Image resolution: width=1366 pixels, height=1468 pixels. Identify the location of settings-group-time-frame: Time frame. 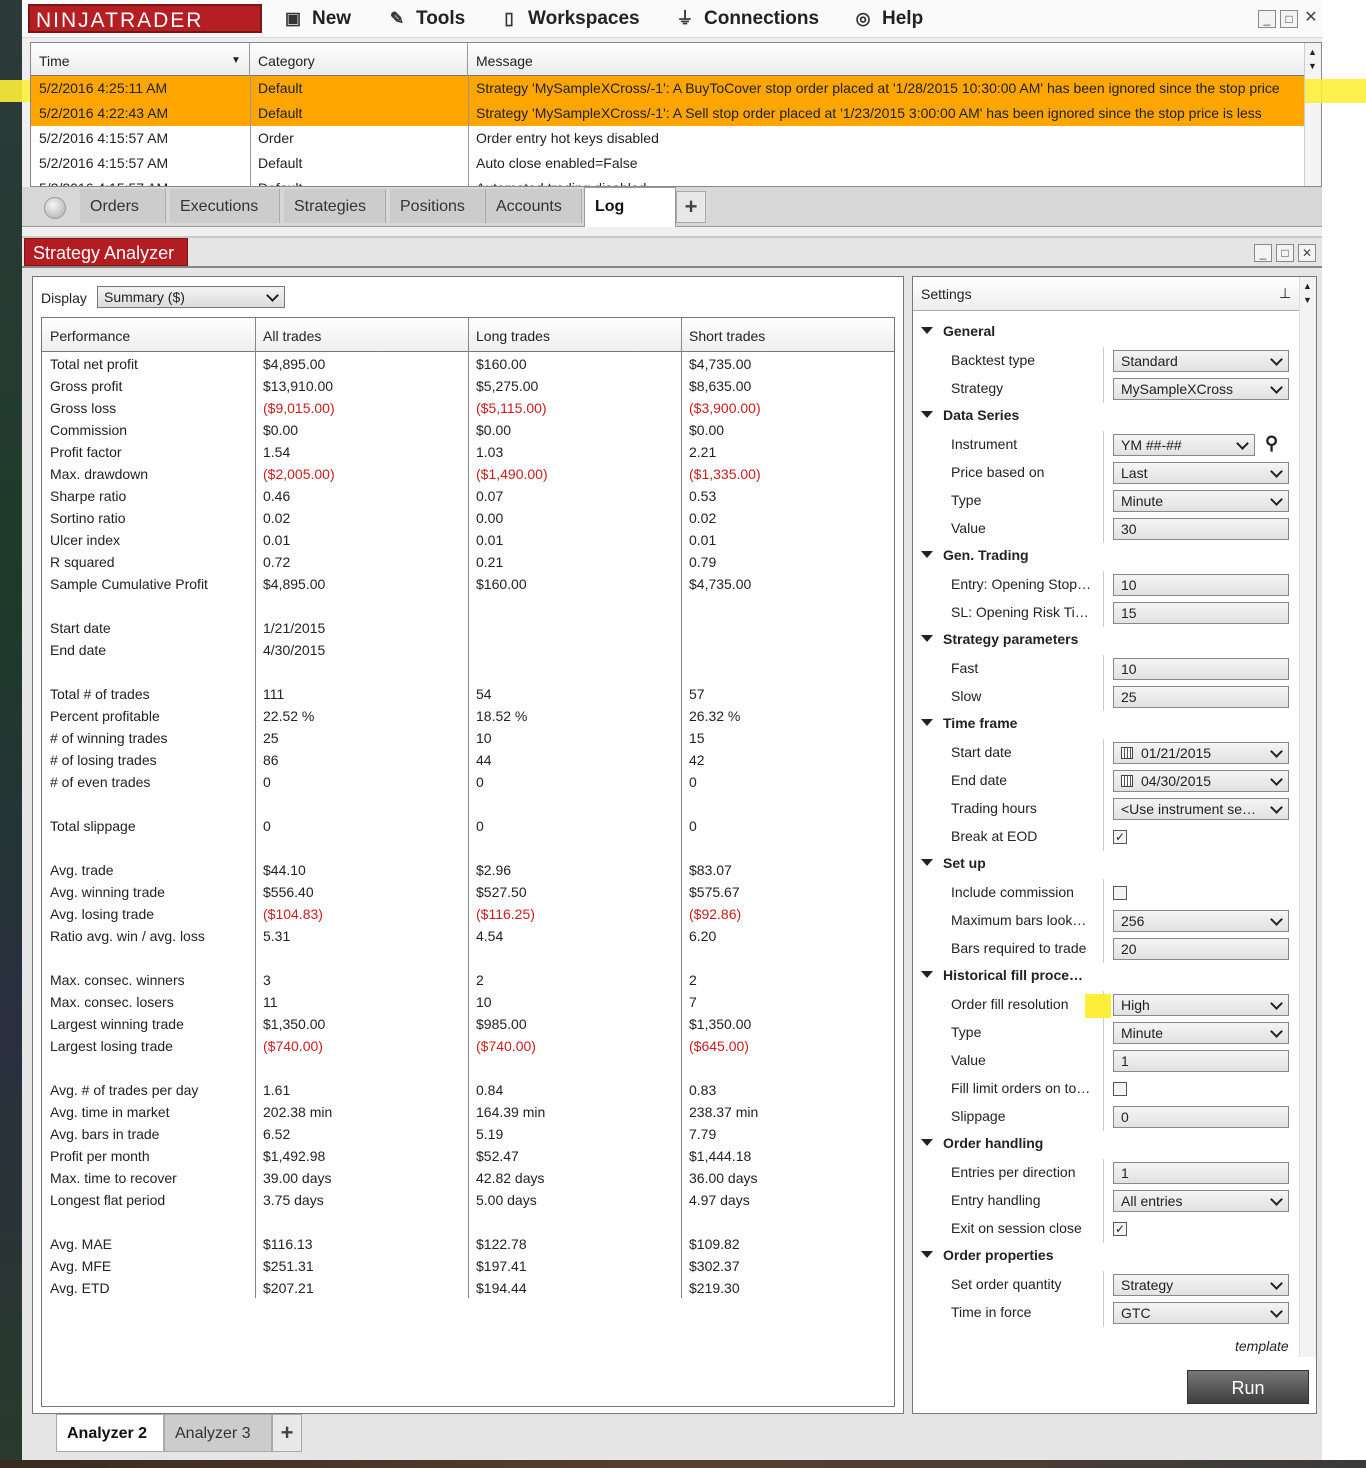
(1107, 725).